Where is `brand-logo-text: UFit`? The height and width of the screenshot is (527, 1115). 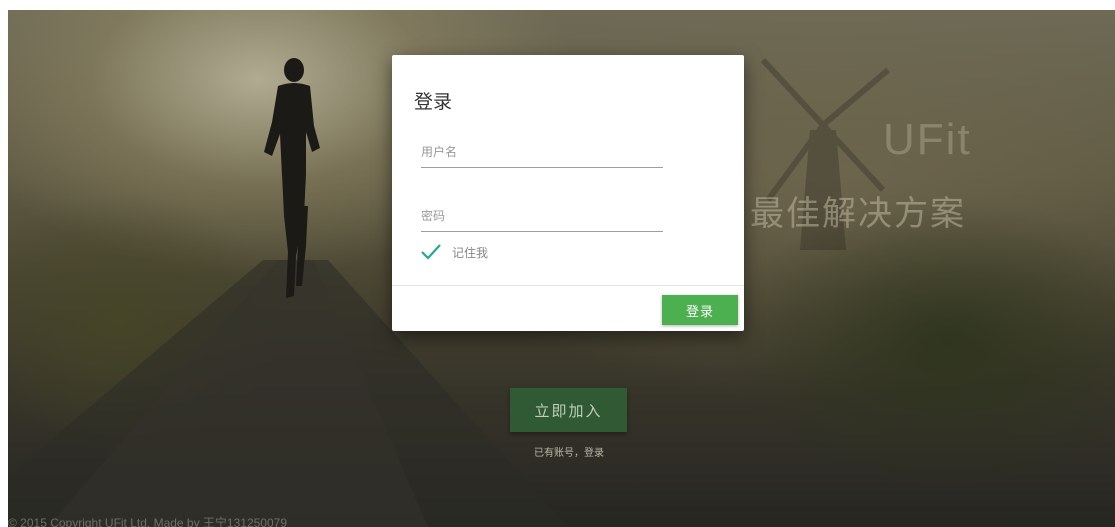 brand-logo-text: UFit is located at coordinates (927, 139).